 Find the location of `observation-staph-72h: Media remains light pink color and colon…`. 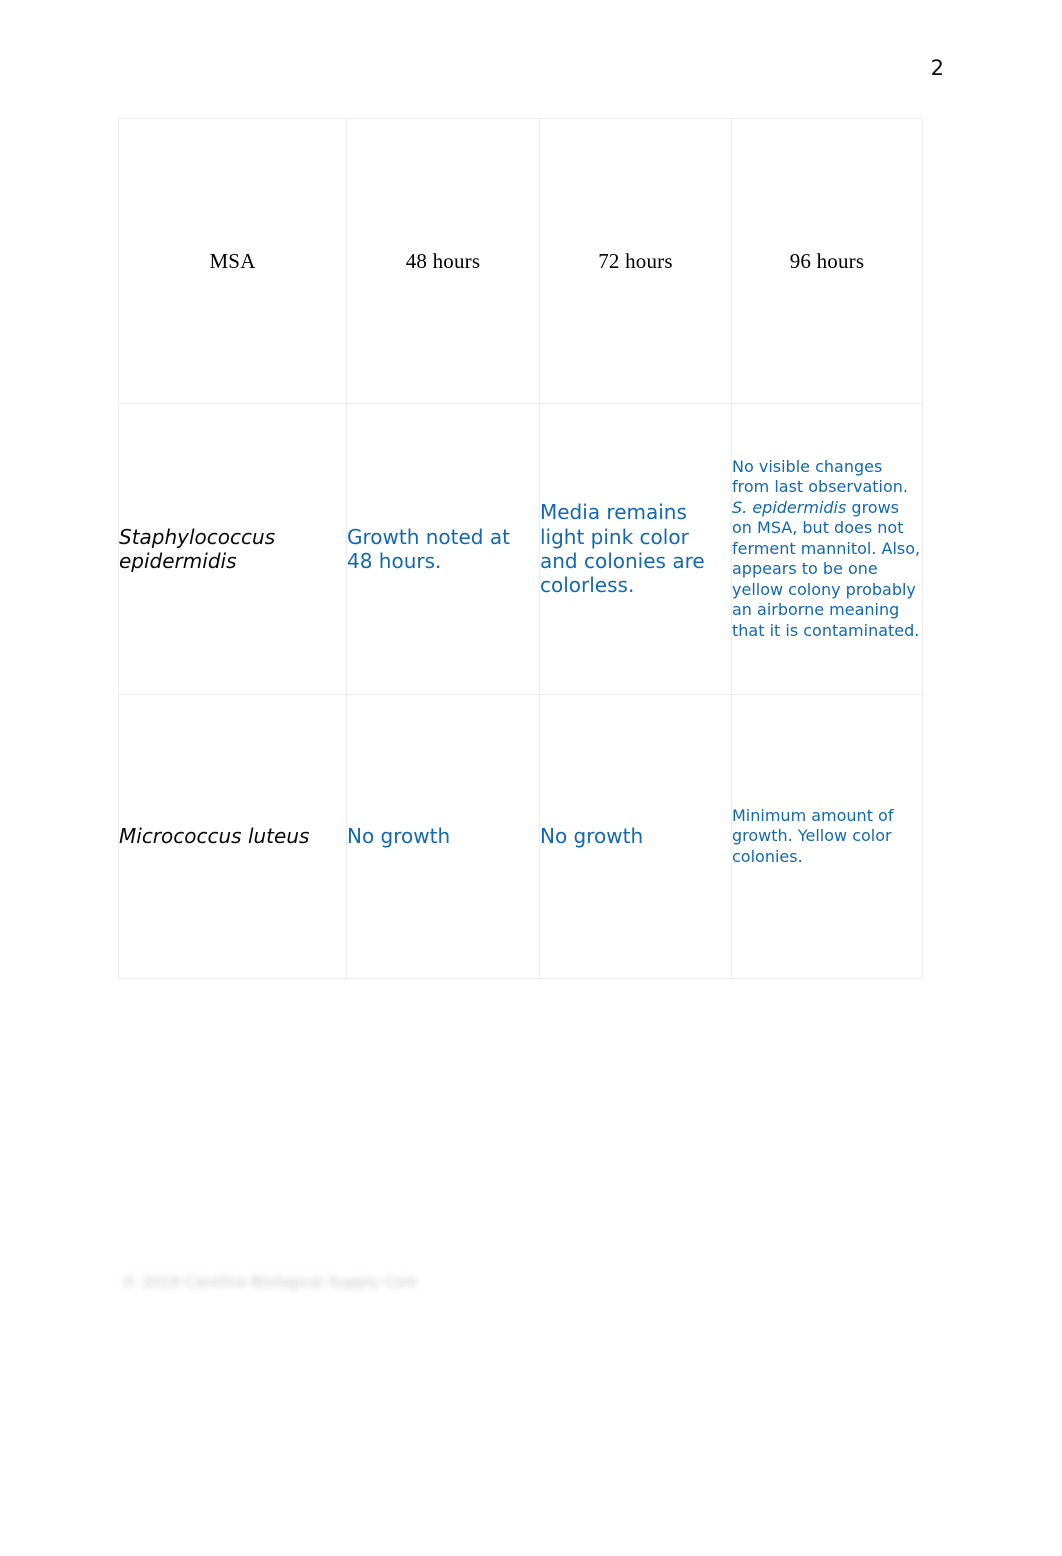

observation-staph-72h: Media remains light pink color and colon… is located at coordinates (635, 549).